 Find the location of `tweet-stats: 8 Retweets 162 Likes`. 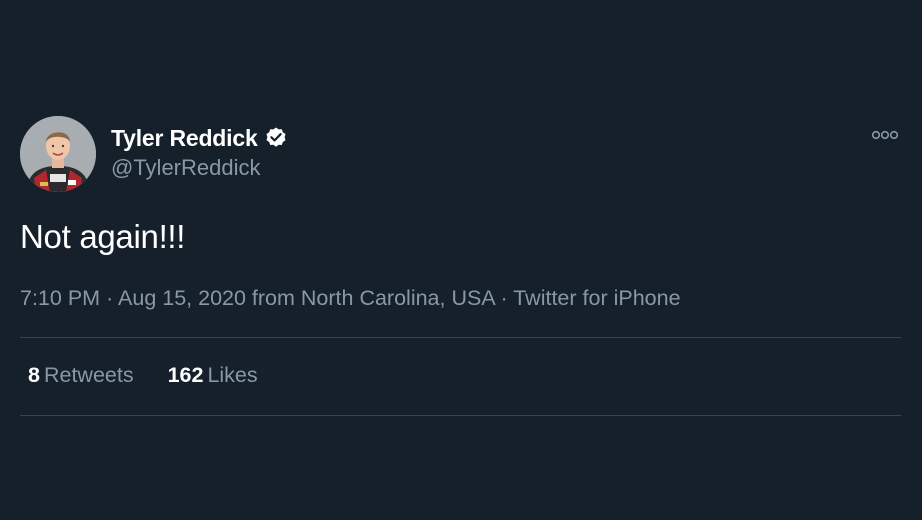

tweet-stats: 8 Retweets 162 Likes is located at coordinates (143, 375).